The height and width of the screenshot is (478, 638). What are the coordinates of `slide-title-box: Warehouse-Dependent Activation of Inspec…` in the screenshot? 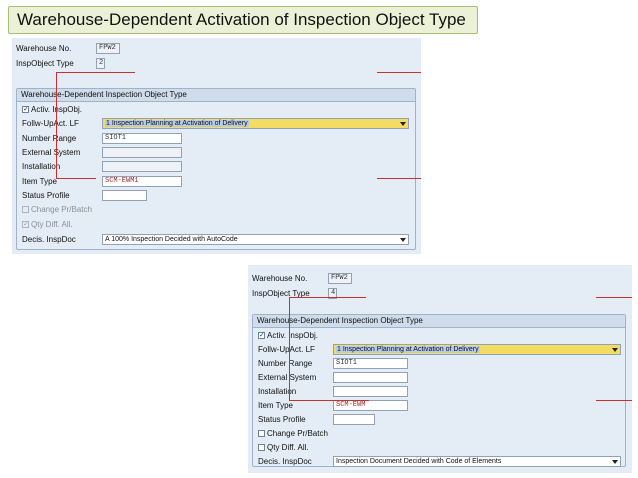 It's located at (243, 20).